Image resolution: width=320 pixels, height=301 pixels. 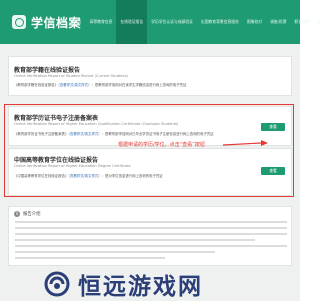 What do you see at coordinates (47, 70) in the screenshot?
I see `card-title: 教育部学籍在线验证报告` at bounding box center [47, 70].